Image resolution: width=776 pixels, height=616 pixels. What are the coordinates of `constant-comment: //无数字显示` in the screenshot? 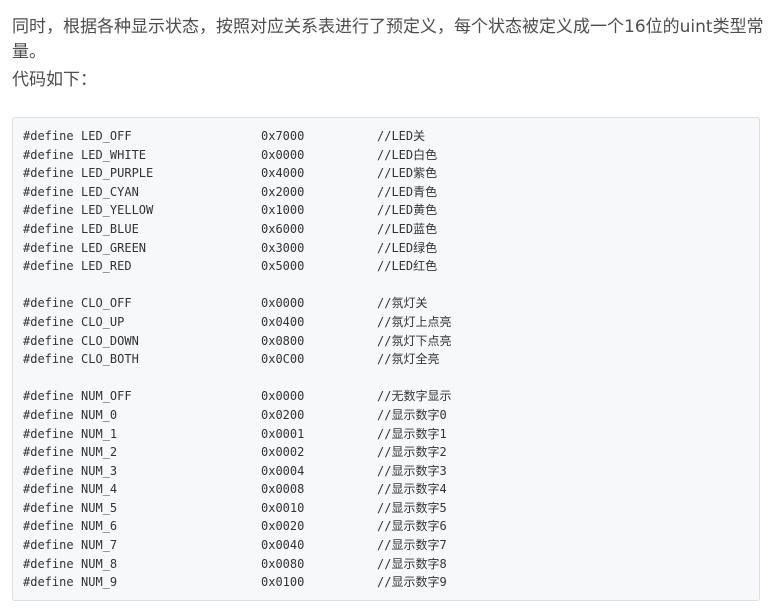 It's located at (414, 396).